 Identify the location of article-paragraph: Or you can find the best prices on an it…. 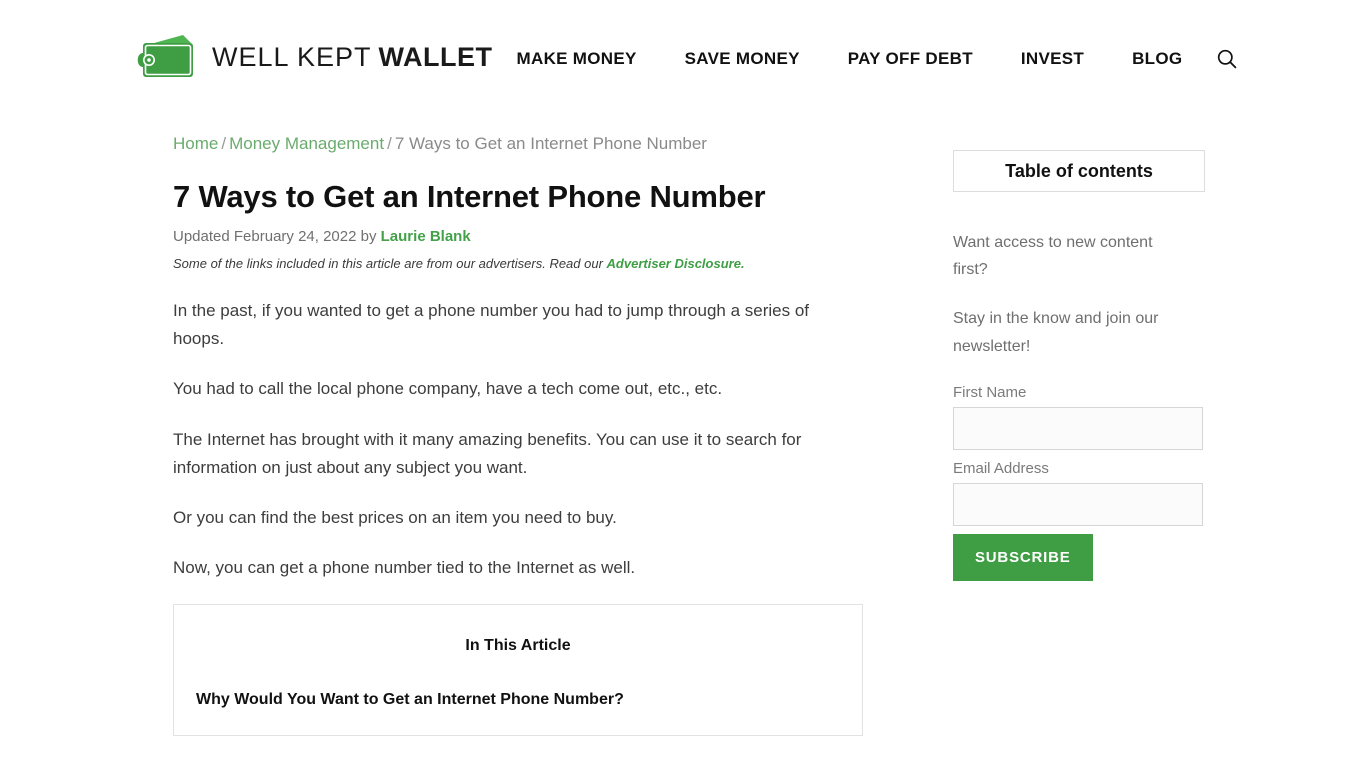
(395, 517).